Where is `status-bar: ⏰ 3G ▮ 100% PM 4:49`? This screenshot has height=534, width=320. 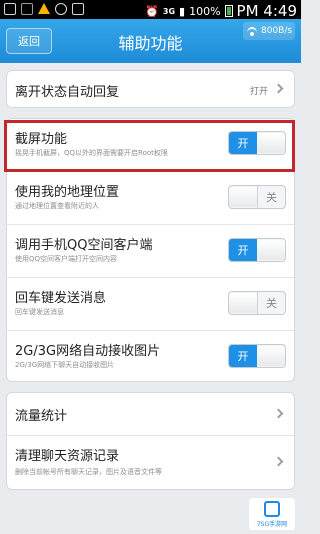 status-bar: ⏰ 3G ▮ 100% PM 4:49 is located at coordinates (150, 10).